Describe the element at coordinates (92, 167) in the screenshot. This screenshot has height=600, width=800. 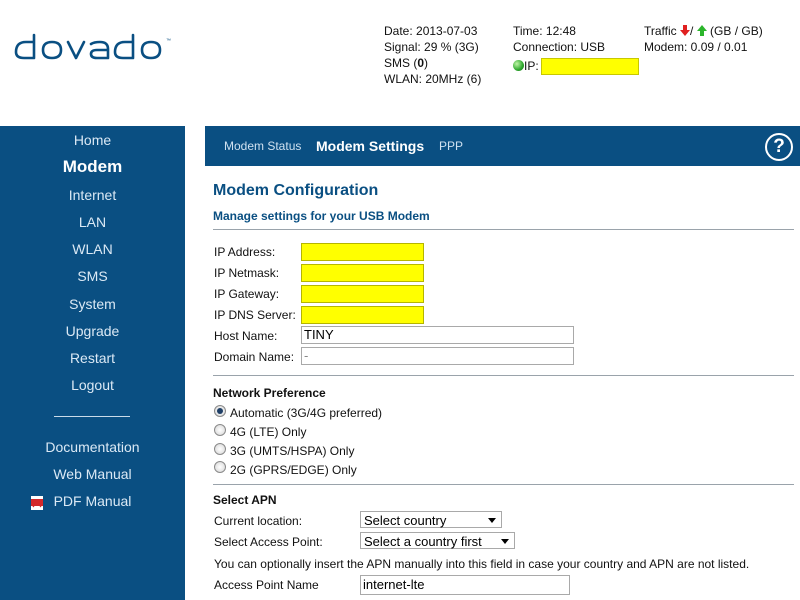
I see `sidebar-item-modem: Modem` at that location.